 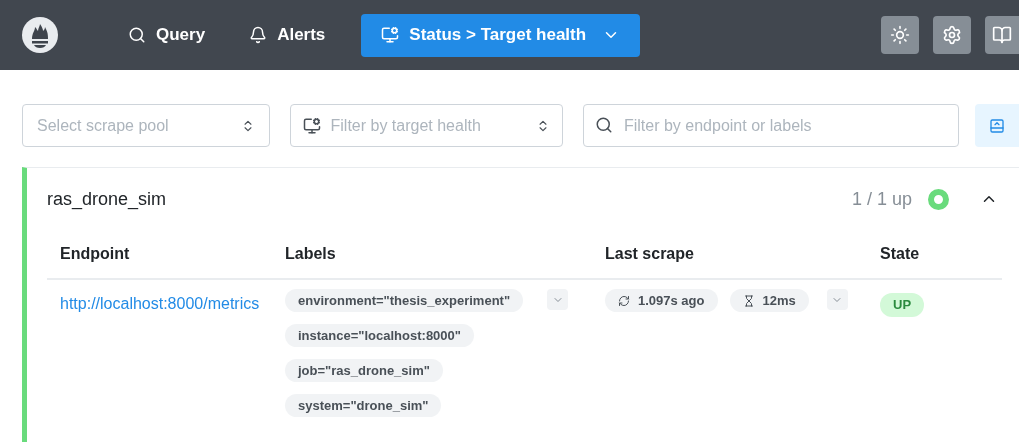 I want to click on column-header: Labels, so click(x=310, y=253).